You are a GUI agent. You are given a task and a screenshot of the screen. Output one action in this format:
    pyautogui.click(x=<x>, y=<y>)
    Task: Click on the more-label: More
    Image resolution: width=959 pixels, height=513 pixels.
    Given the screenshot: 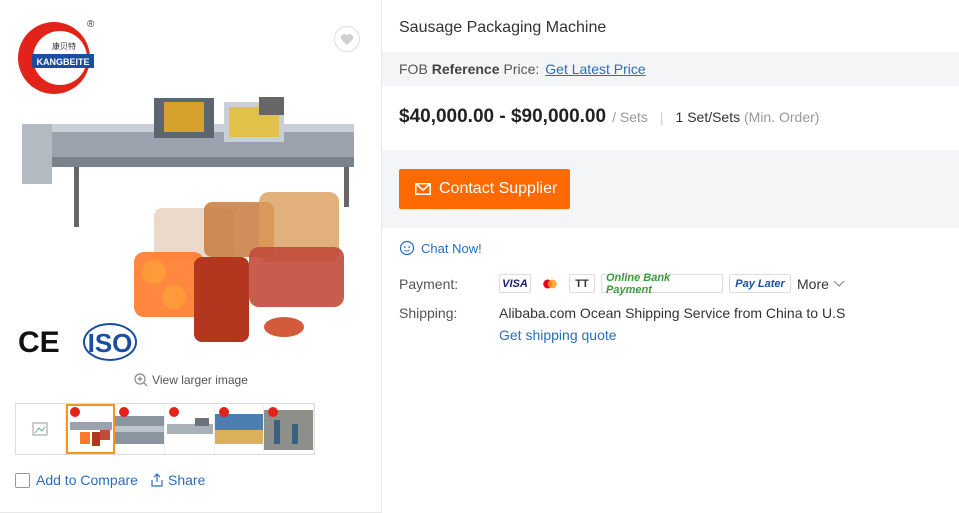 What is the action you would take?
    pyautogui.click(x=813, y=283)
    